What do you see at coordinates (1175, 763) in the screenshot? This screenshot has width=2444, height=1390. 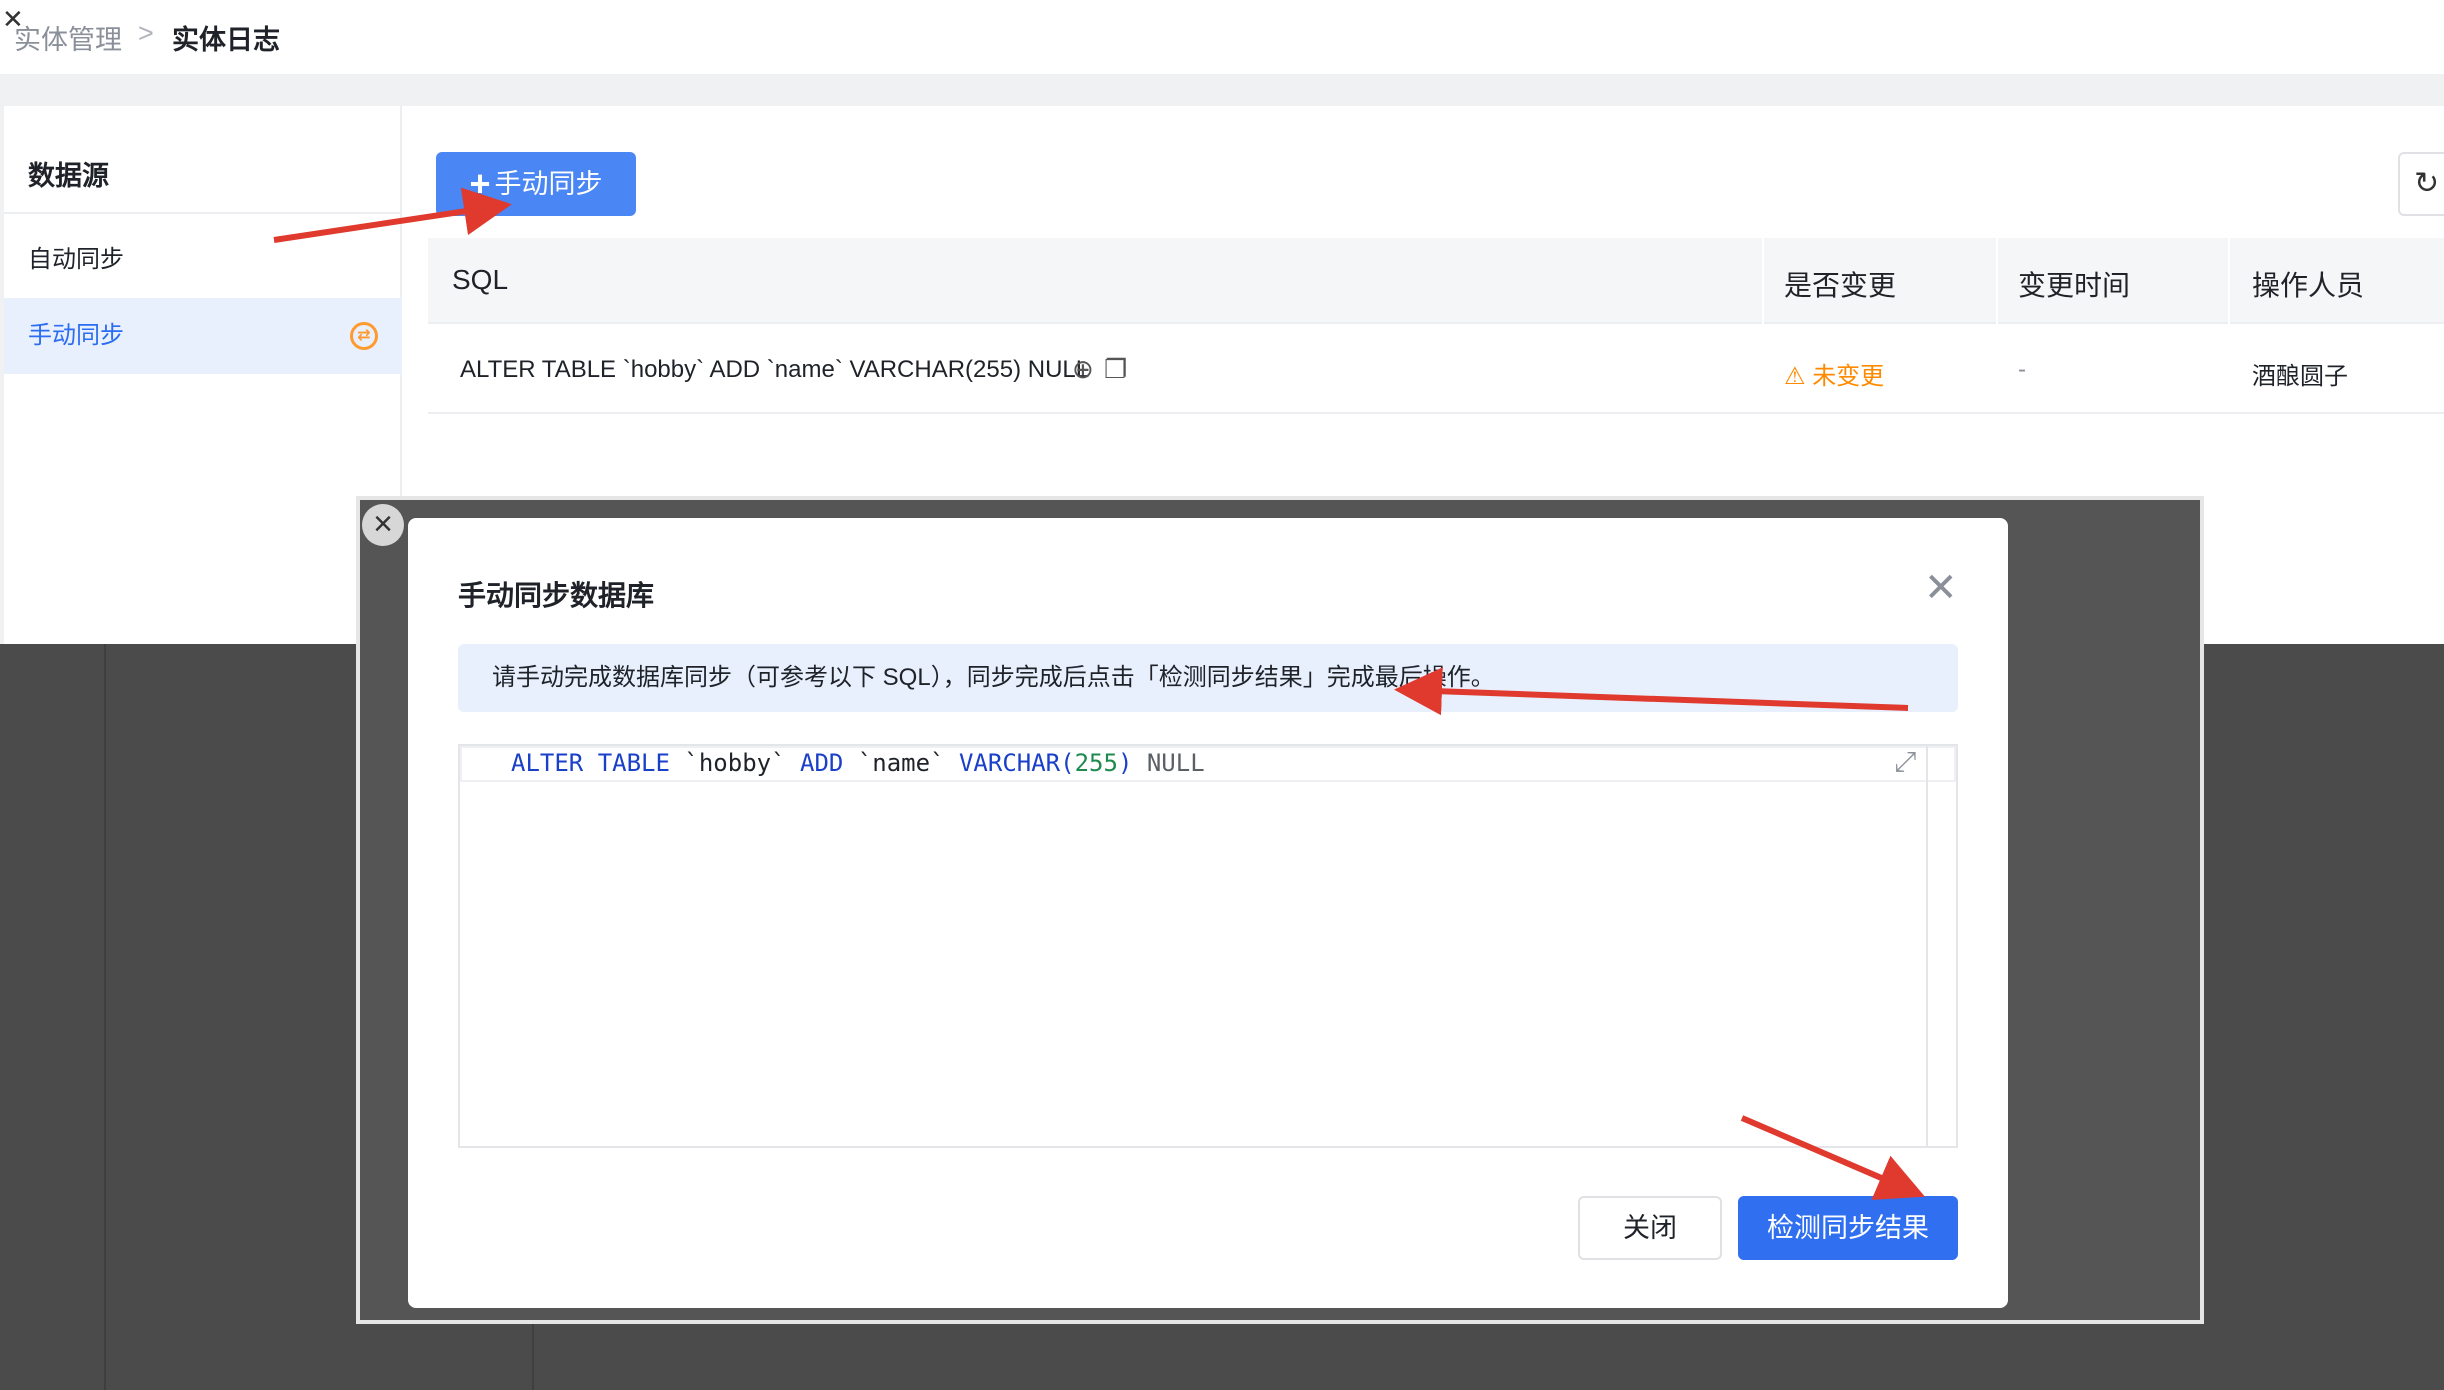 I see `code-token: NULL` at bounding box center [1175, 763].